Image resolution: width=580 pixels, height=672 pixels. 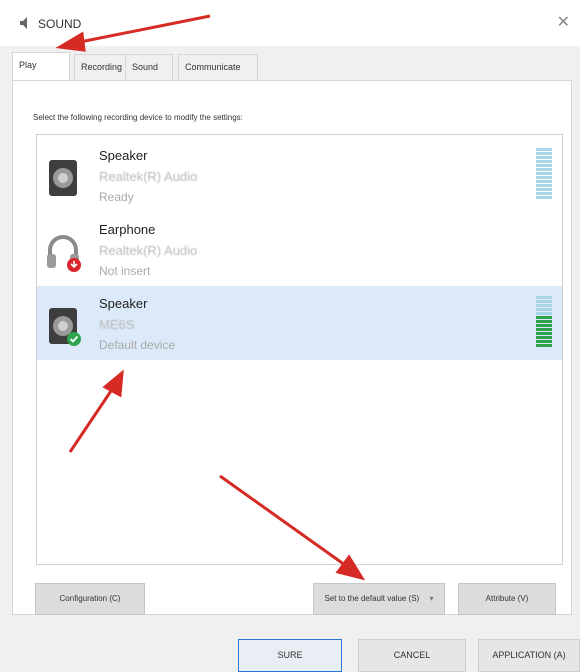 I want to click on device-status: Ready, so click(x=116, y=197).